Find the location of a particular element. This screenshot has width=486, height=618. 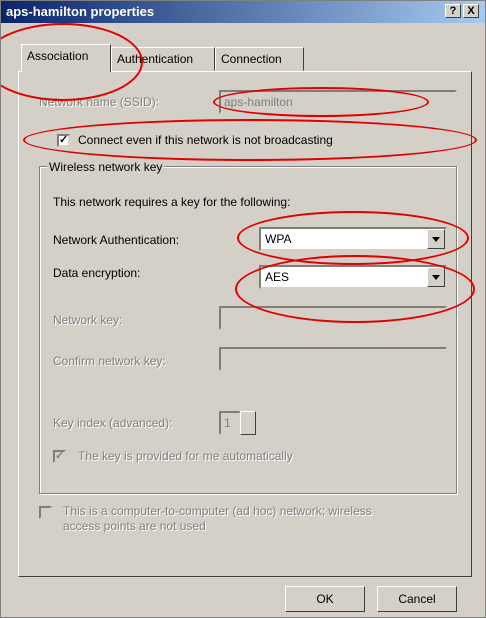

auto-key-checkbox: ✓ is located at coordinates (59, 456).